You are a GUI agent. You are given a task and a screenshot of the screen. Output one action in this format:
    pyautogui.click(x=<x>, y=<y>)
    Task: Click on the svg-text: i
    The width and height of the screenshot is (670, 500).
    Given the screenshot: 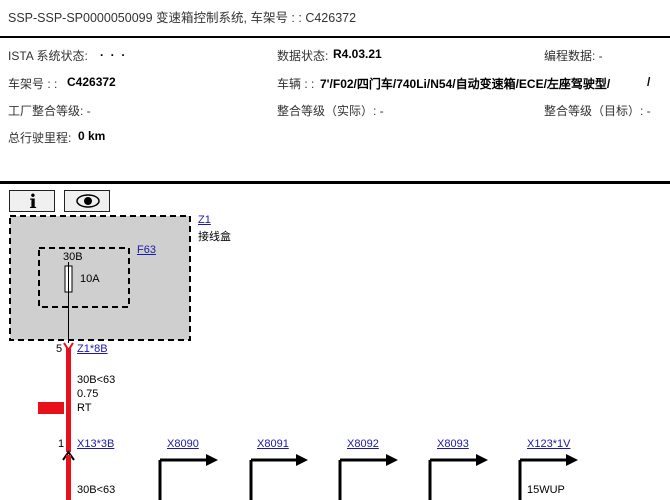 What is the action you would take?
    pyautogui.click(x=32, y=201)
    